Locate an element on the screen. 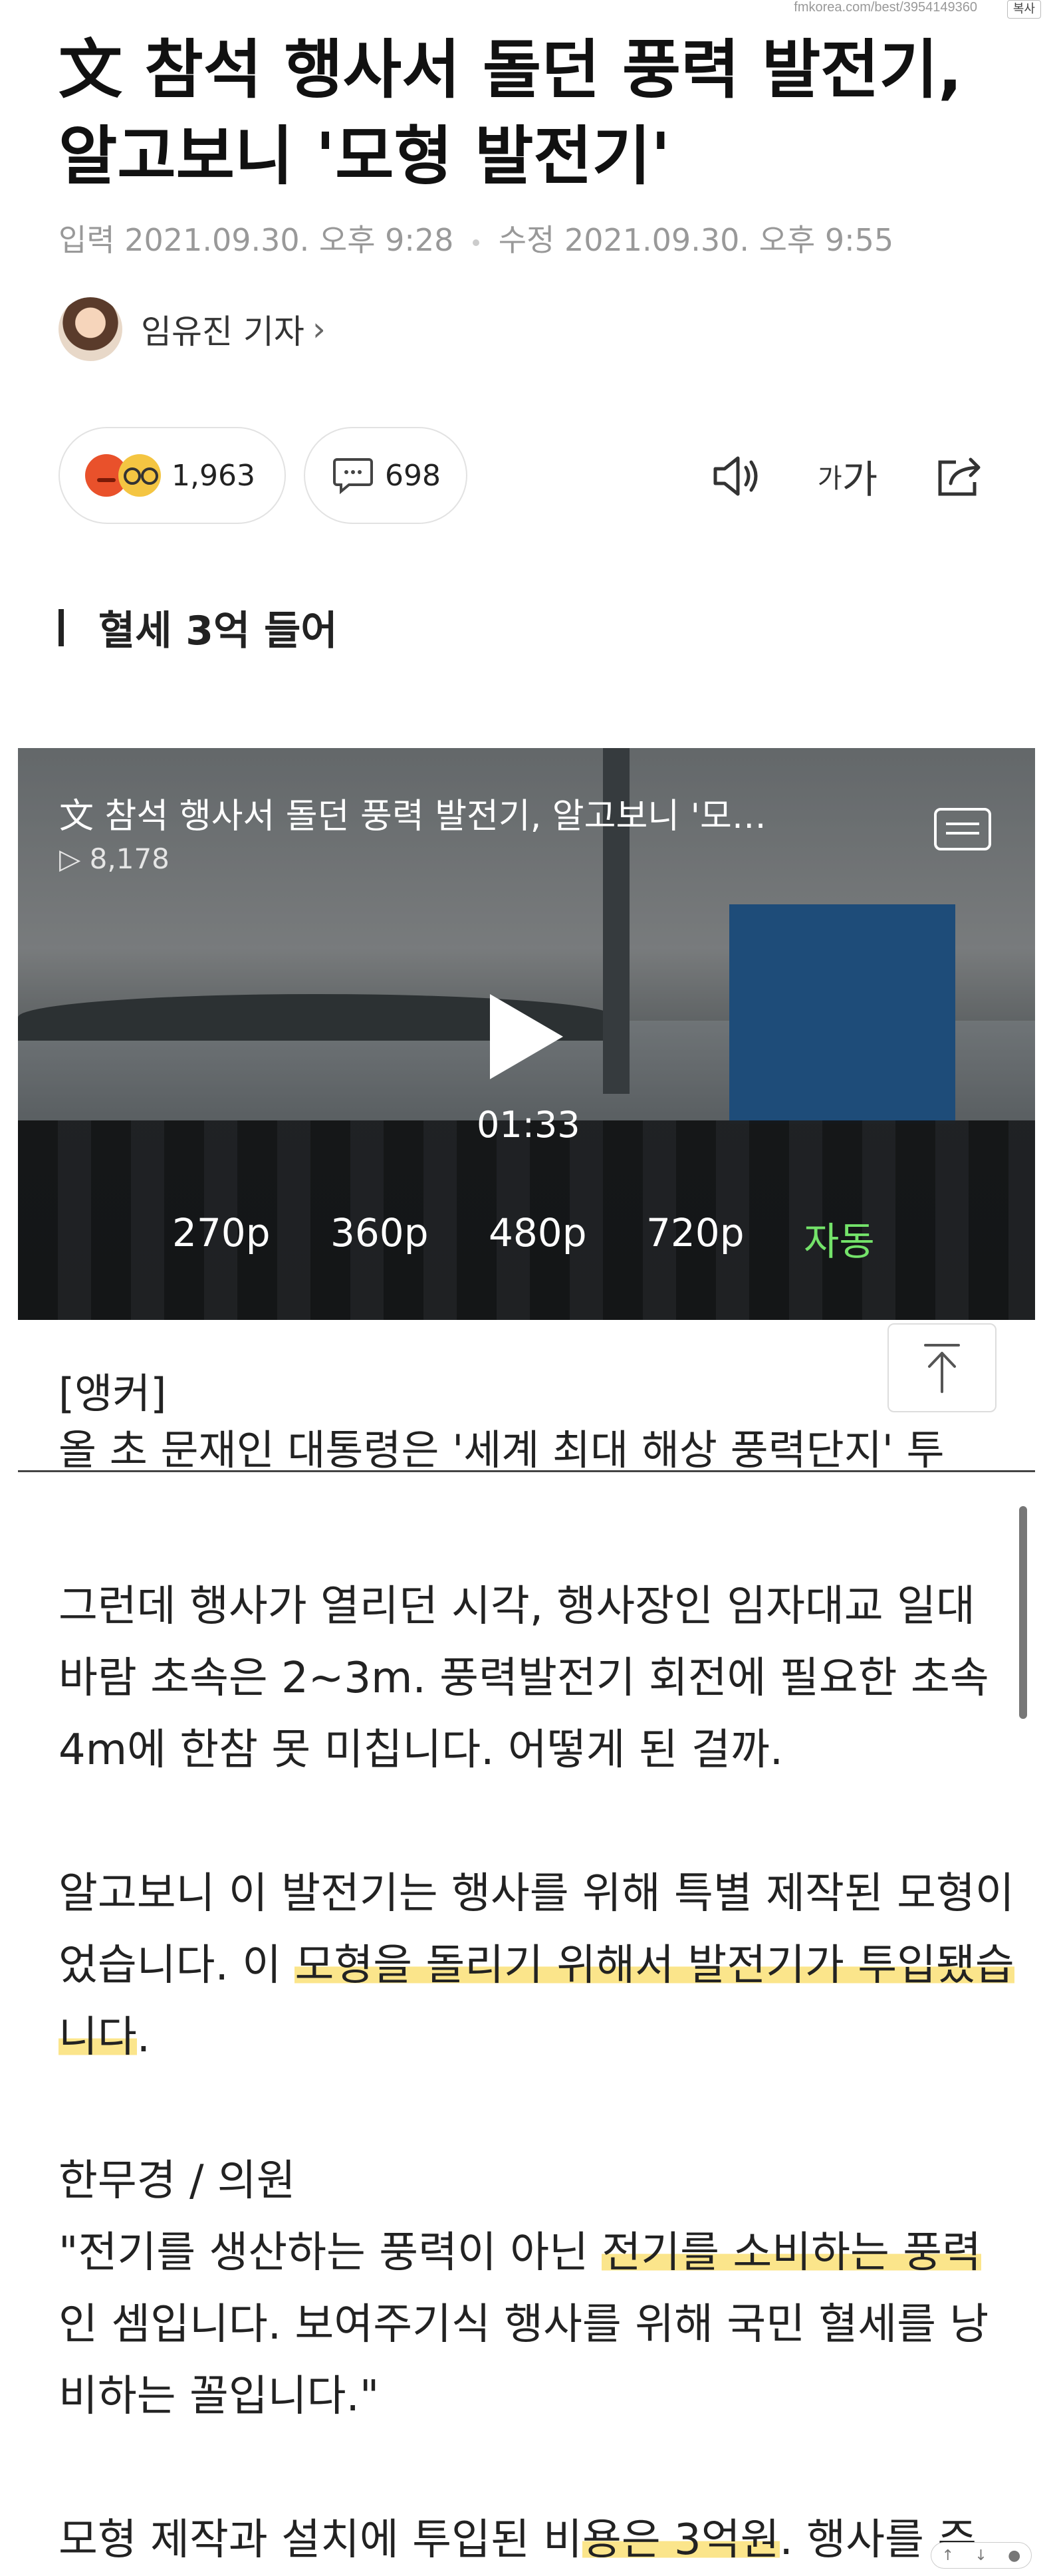  meta-separator is located at coordinates (476, 242).